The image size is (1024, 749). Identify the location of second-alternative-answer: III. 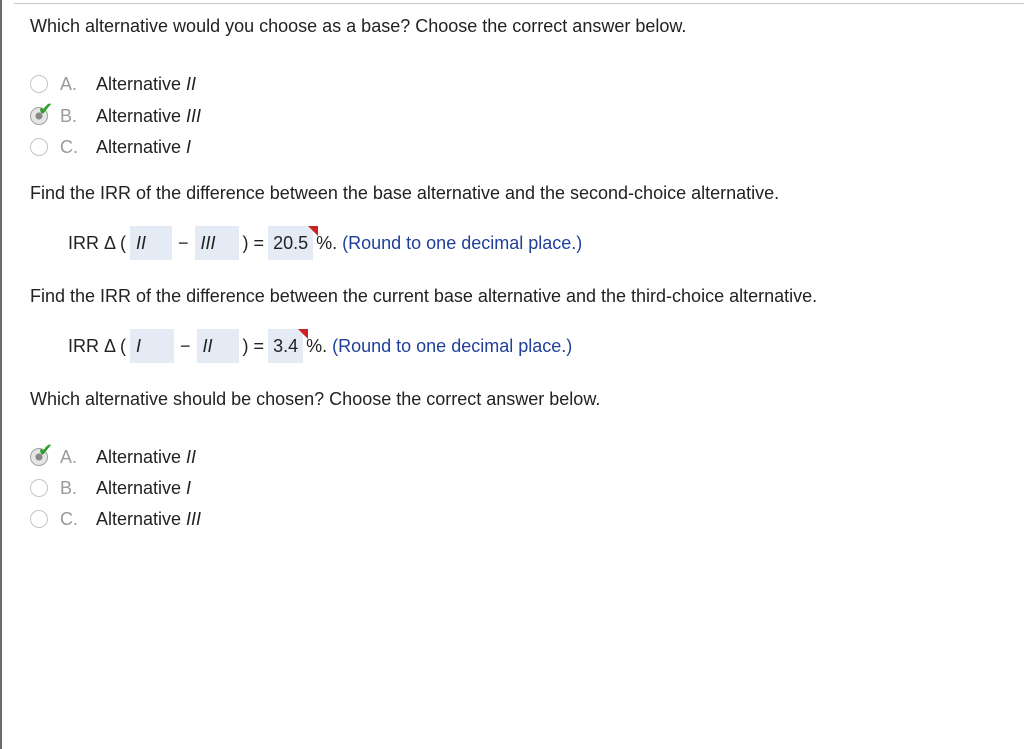
(216, 243).